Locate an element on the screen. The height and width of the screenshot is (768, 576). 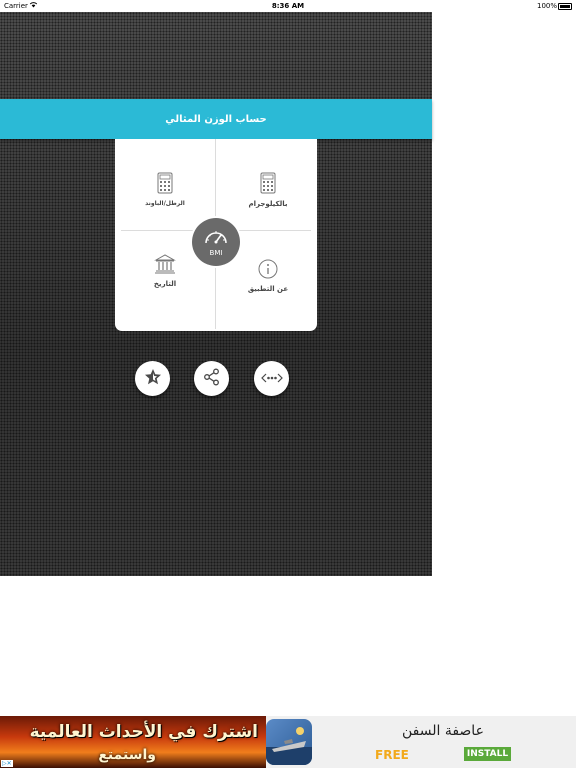
ad-image-headline: اشترك في الأحداث العالمية is located at coordinates (143, 732).